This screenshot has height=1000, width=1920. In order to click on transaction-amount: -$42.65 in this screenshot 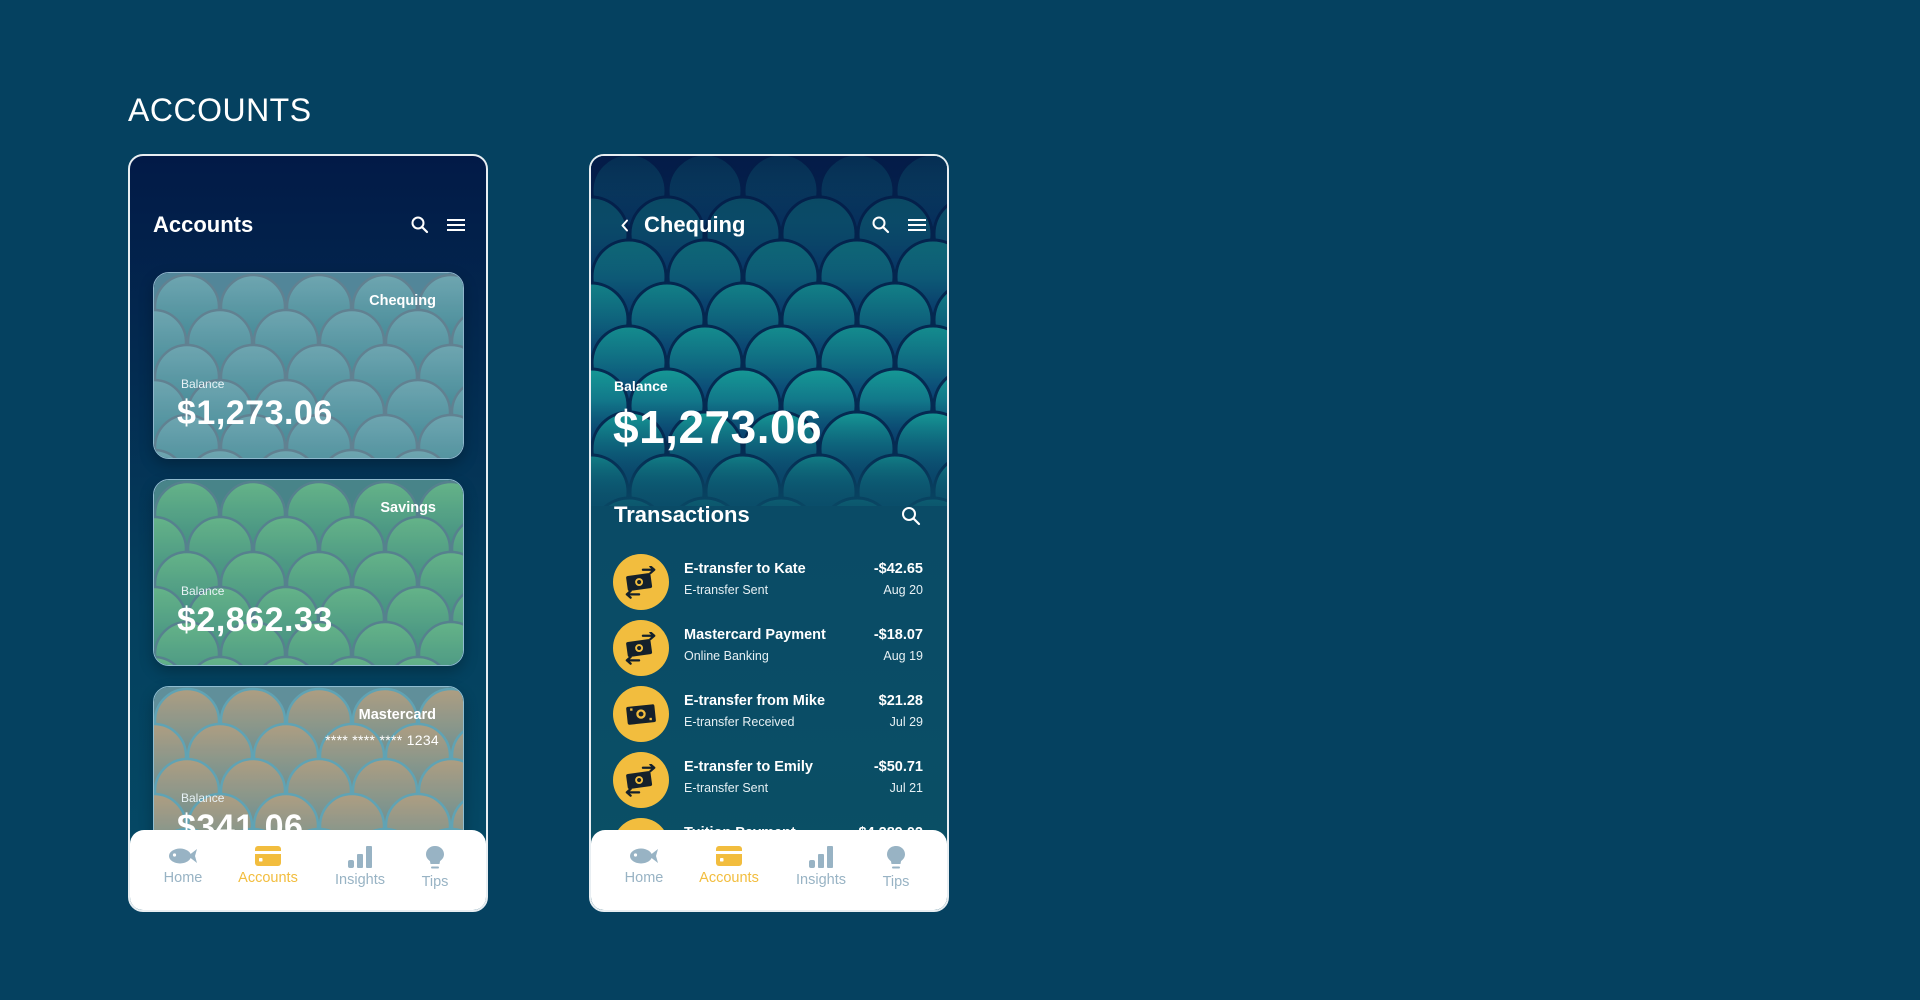, I will do `click(898, 569)`.